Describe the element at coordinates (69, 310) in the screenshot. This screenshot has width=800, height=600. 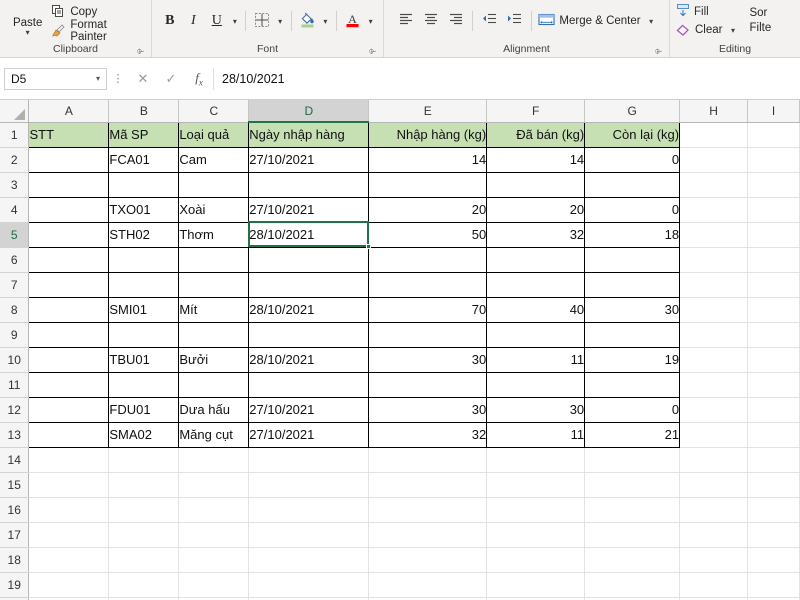
I see `cell-A8` at that location.